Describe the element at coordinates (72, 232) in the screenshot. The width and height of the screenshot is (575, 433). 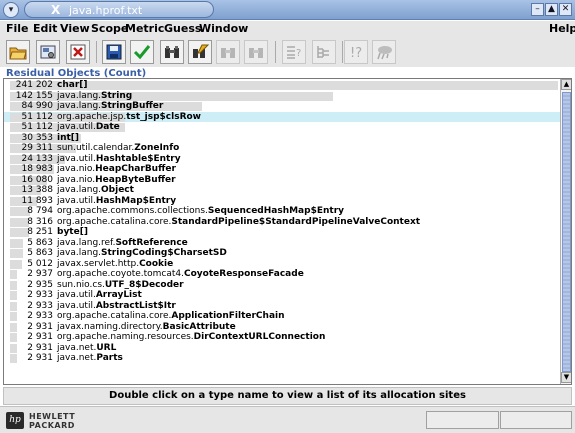
I see `class-name: byte[]` at that location.